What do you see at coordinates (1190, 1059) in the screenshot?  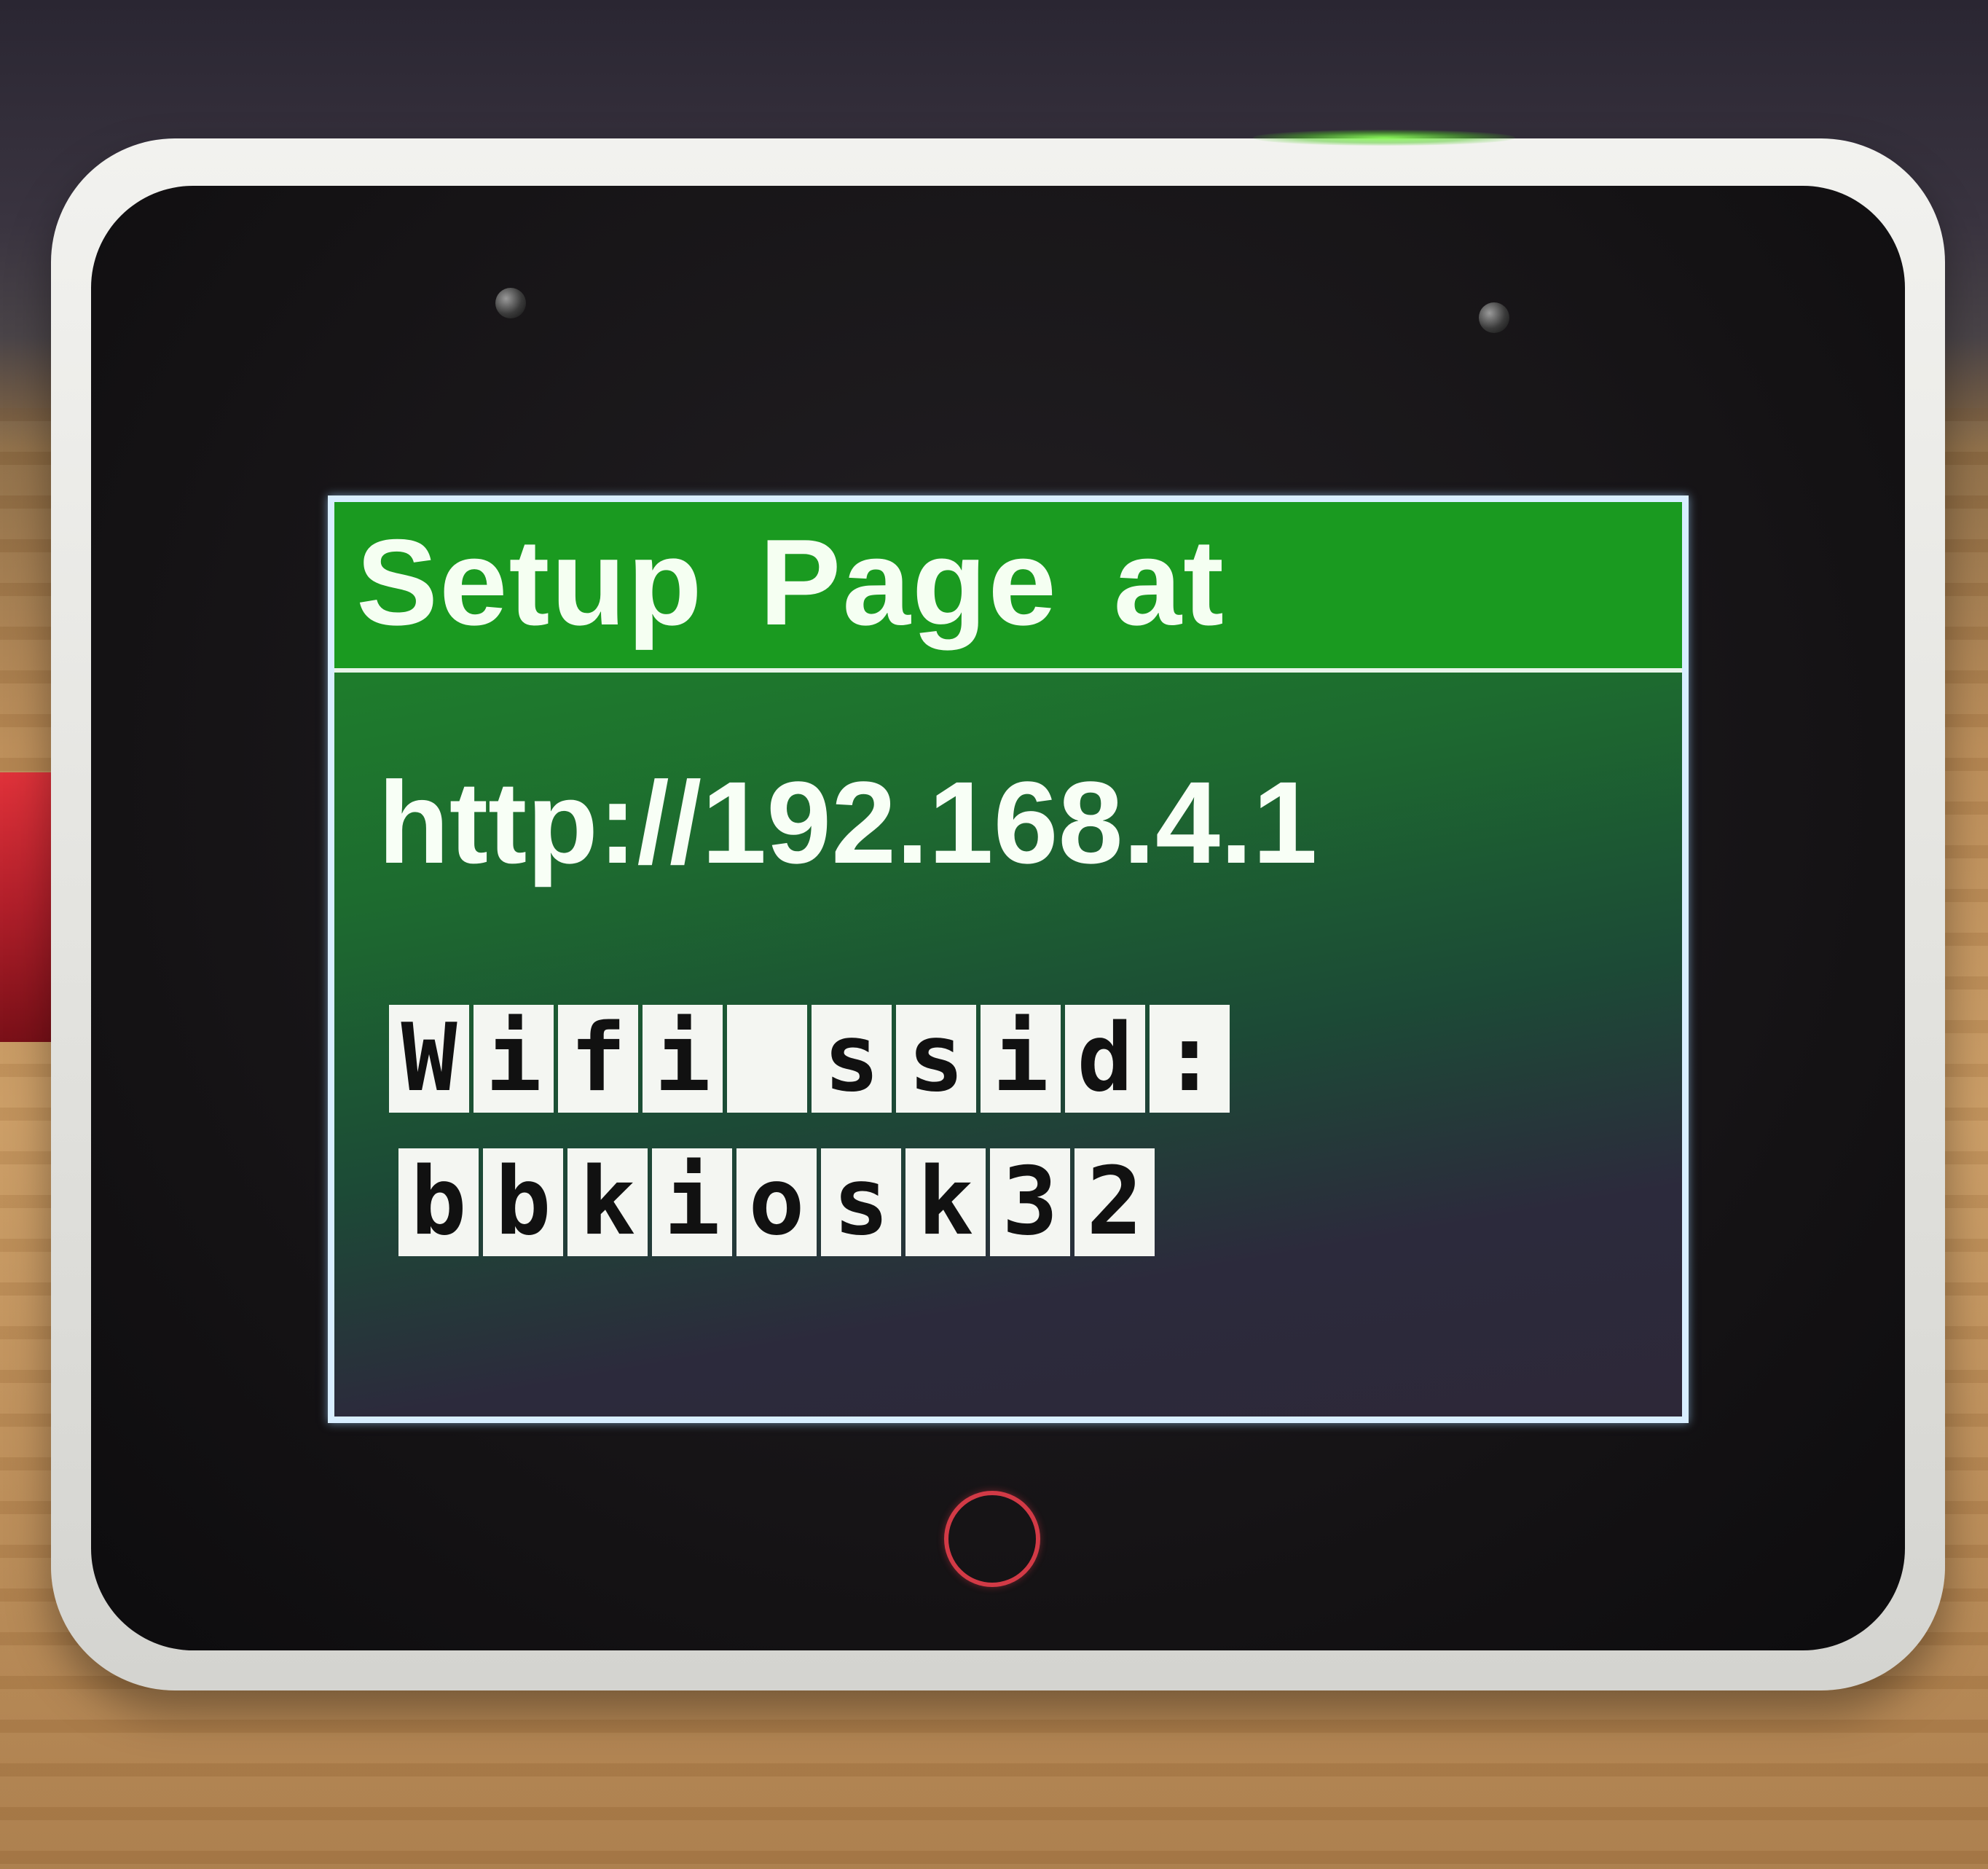 I see `wifi-label-char: :` at bounding box center [1190, 1059].